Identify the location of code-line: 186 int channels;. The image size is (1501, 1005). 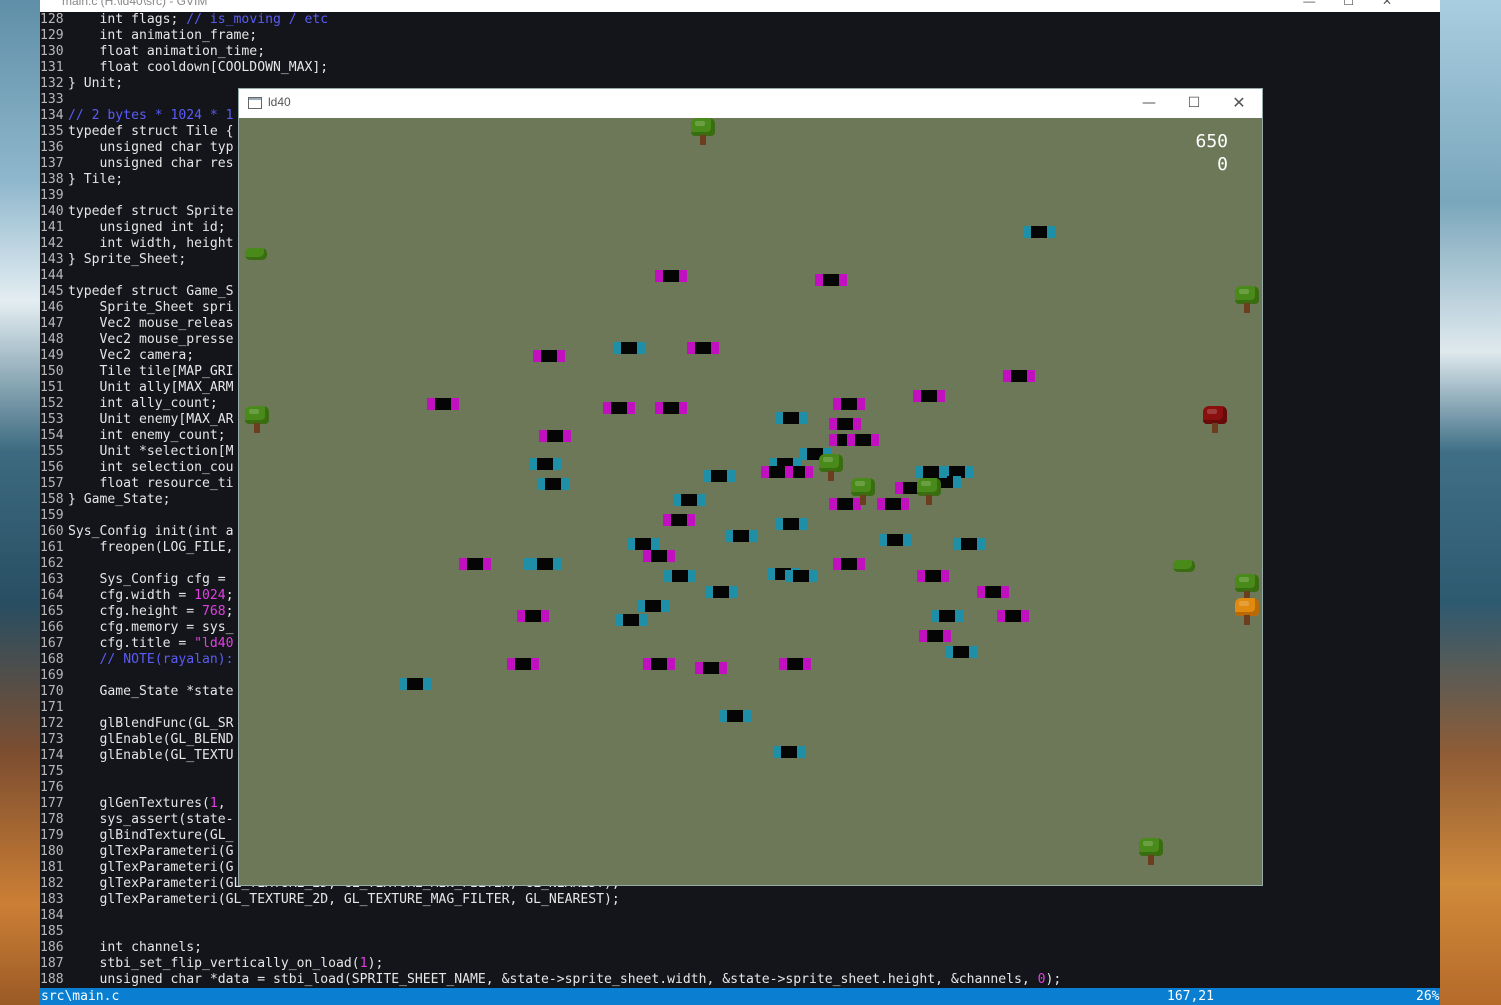
(740, 948).